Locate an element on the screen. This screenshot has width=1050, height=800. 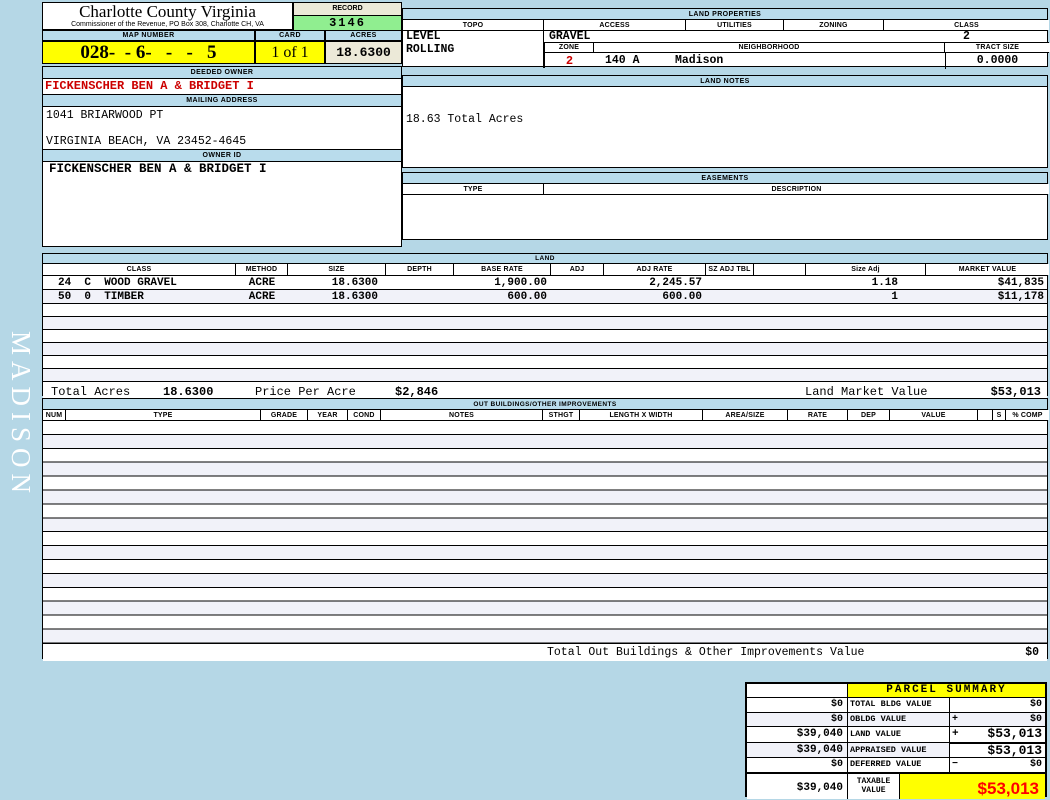
land-col-class: CLASS is located at coordinates (139, 269).